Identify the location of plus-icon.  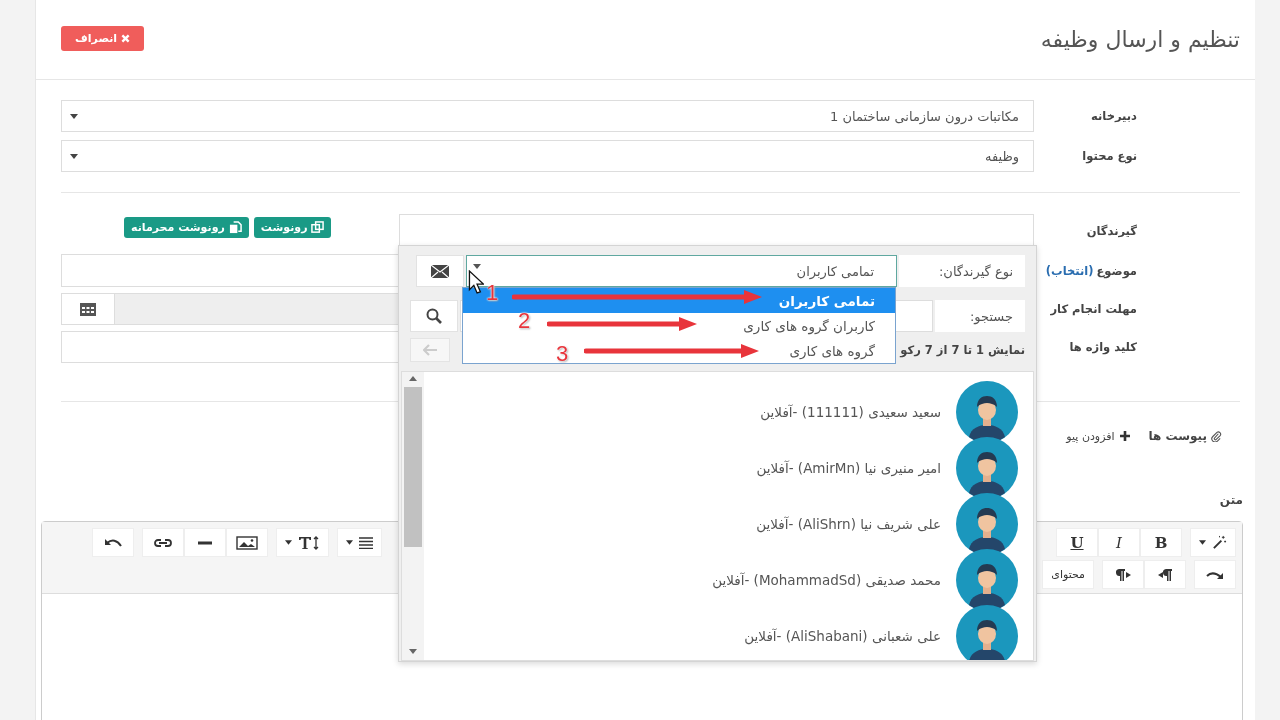
(1124, 436).